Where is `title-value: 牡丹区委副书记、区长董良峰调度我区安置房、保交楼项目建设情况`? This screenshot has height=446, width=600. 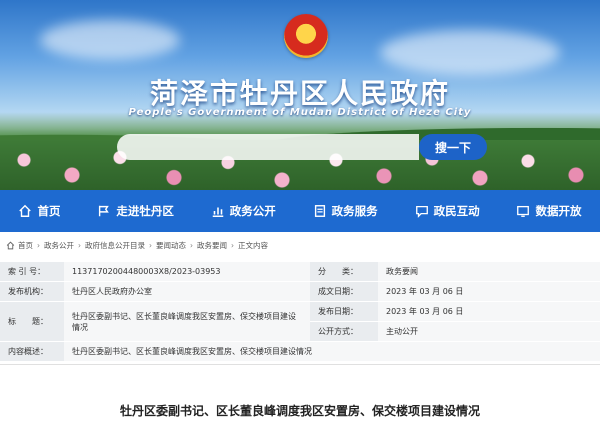 title-value: 牡丹区委副书记、区长董良峰调度我区安置房、保交楼项目建设情况 is located at coordinates (187, 321).